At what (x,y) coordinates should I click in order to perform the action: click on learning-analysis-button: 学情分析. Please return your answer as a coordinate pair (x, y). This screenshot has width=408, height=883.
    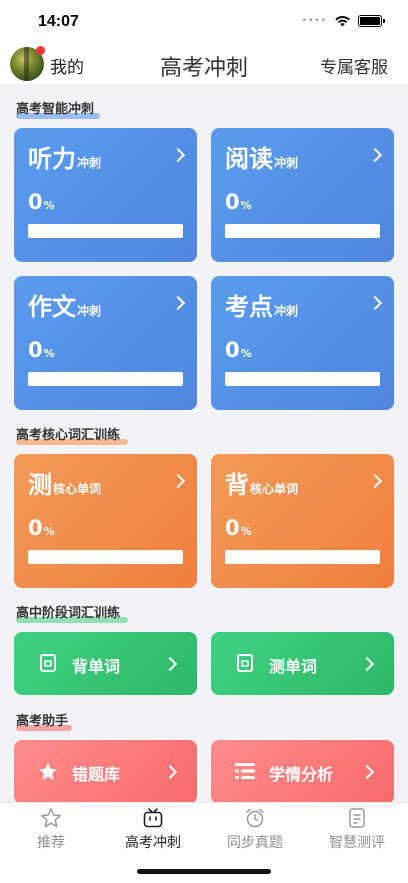
    Looking at the image, I should click on (302, 772).